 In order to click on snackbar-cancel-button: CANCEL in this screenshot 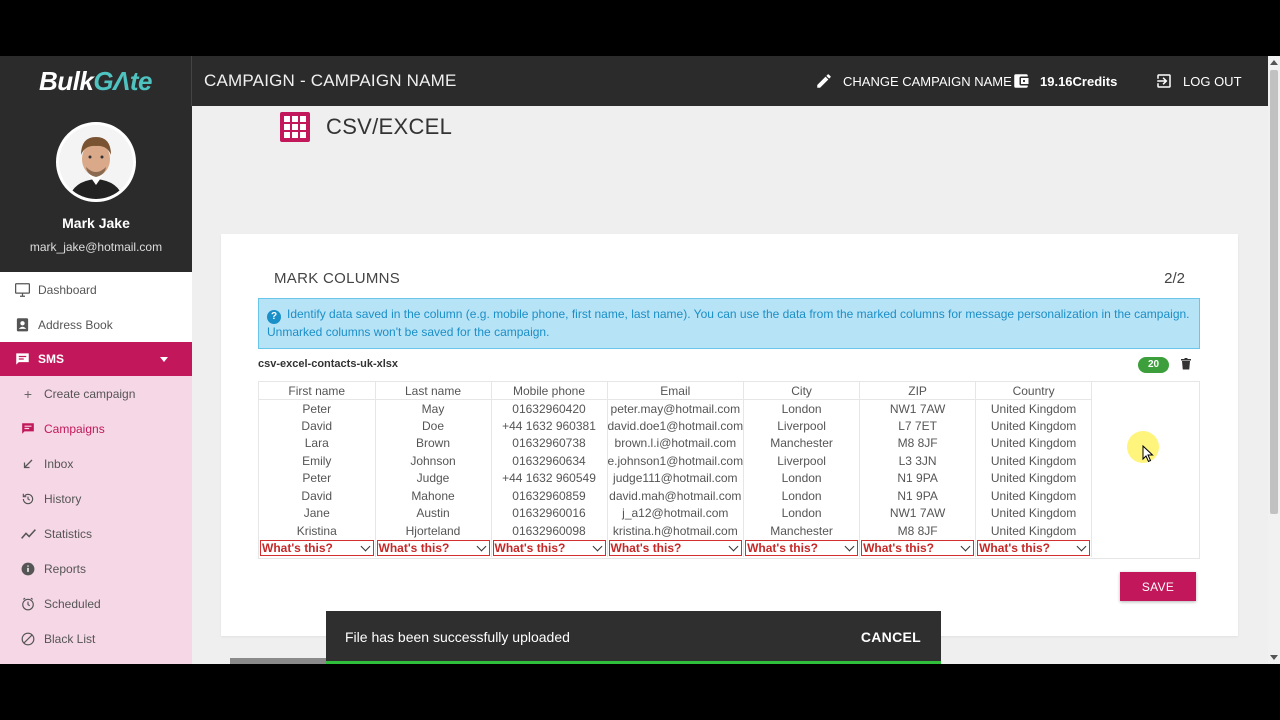, I will do `click(891, 637)`.